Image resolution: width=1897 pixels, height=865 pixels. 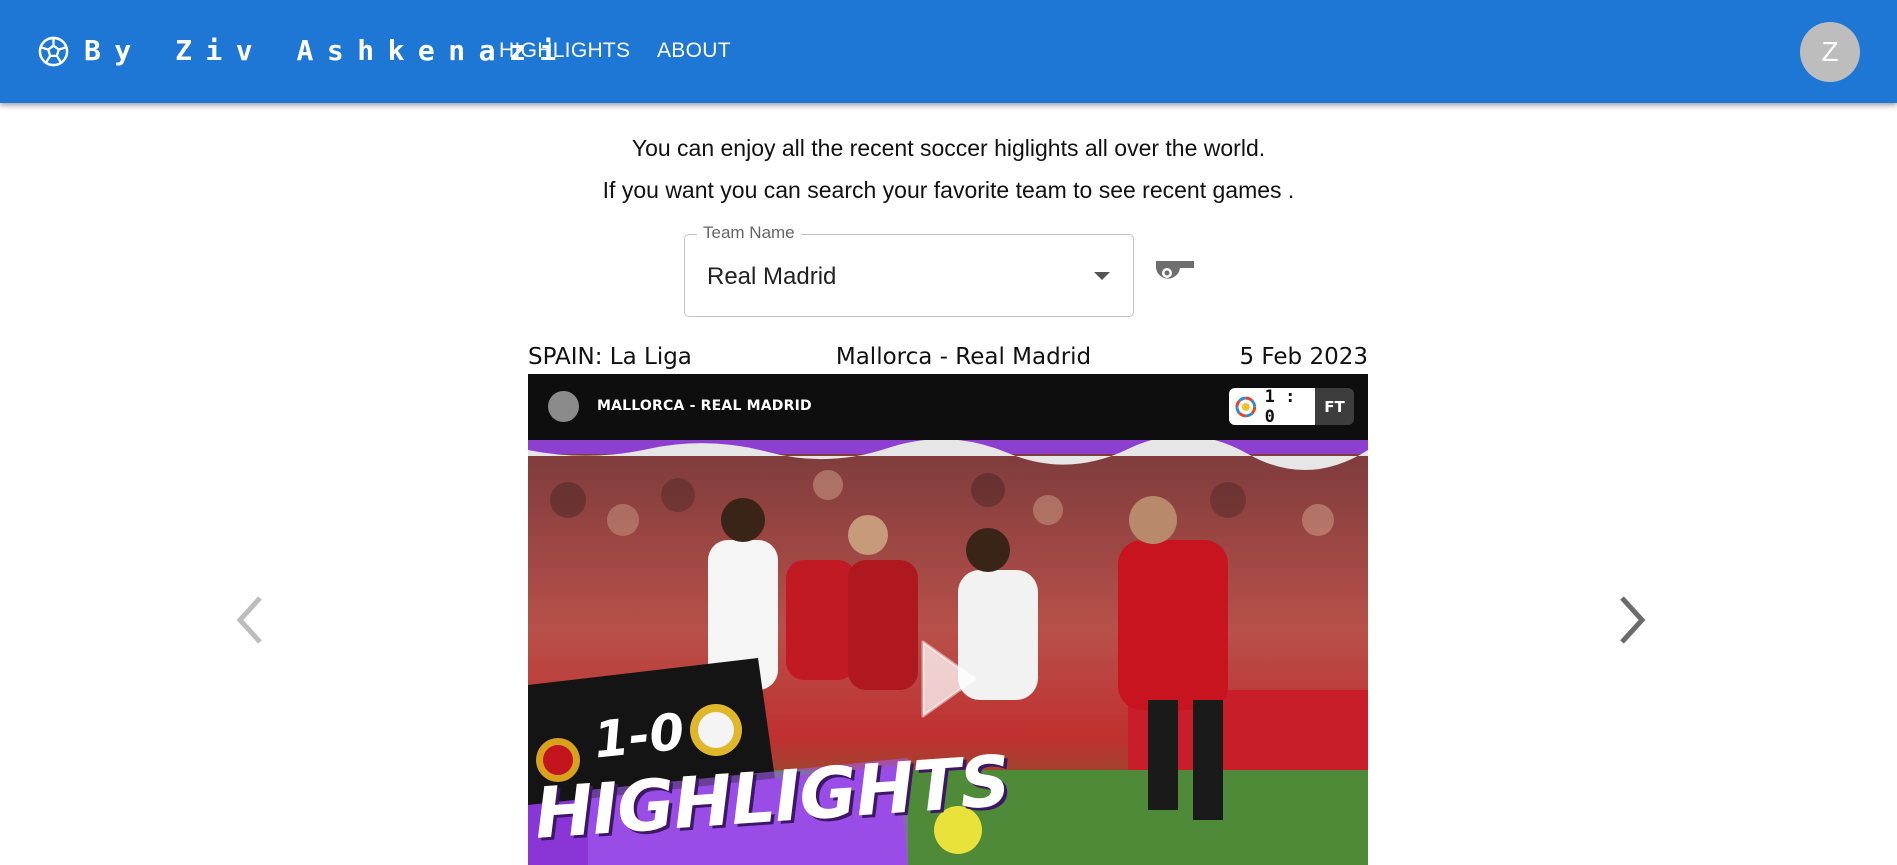 I want to click on game-date: 5 Feb 2023, so click(x=1303, y=357).